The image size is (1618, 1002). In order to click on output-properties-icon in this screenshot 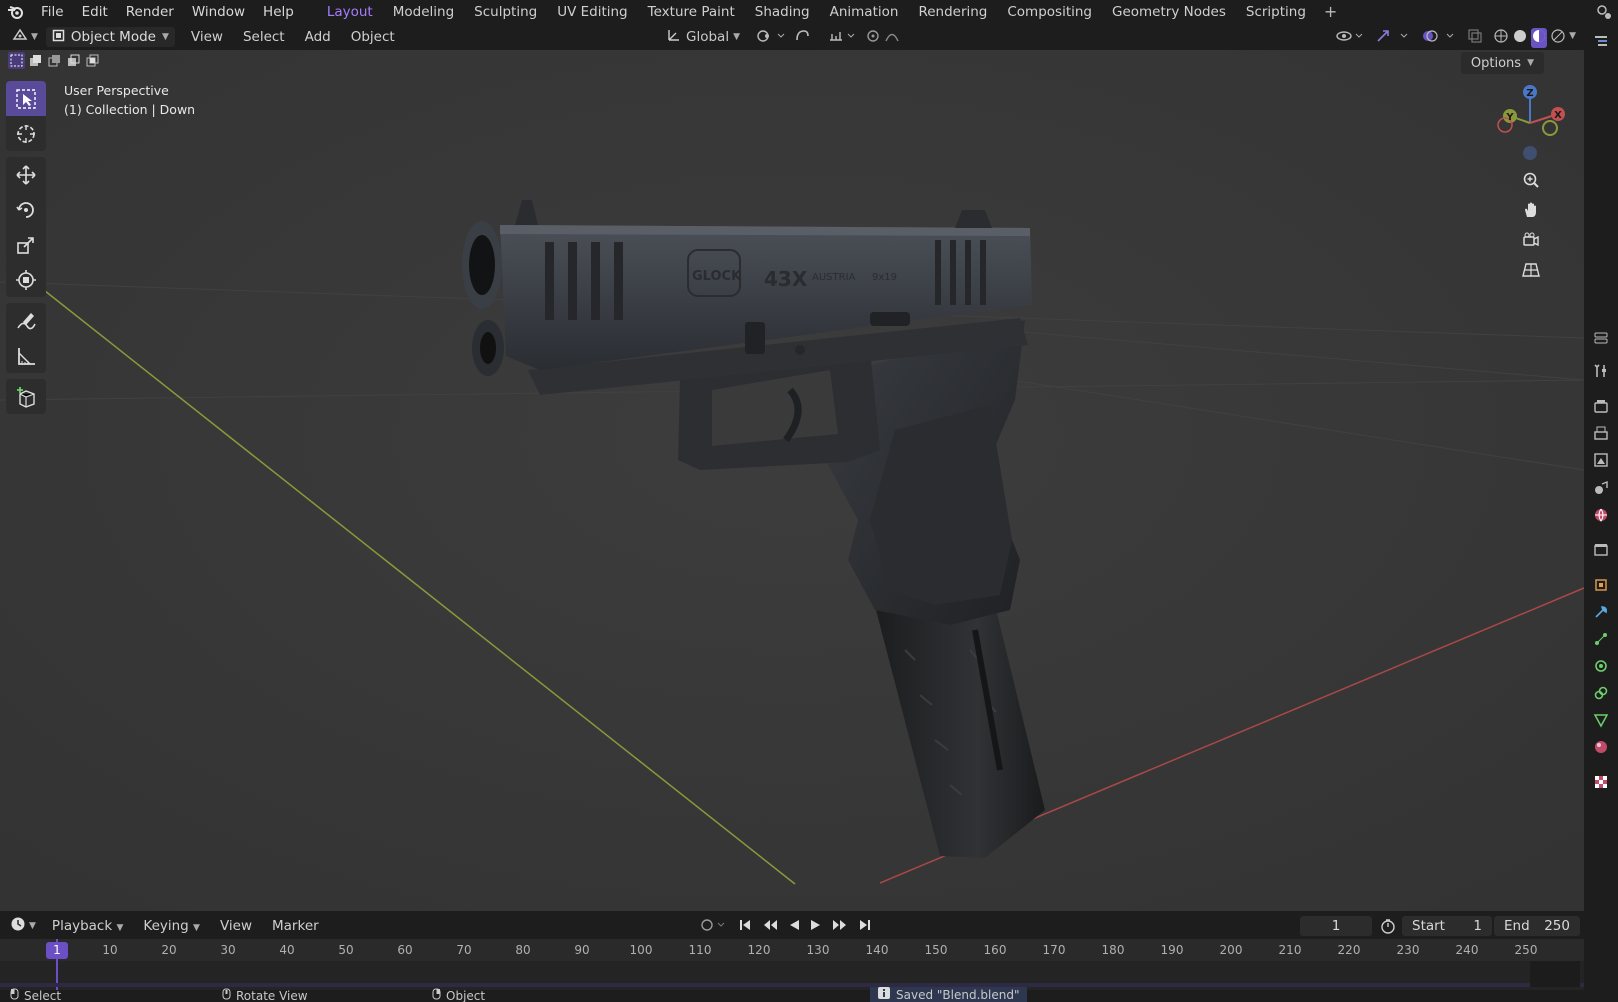, I will do `click(1601, 433)`.